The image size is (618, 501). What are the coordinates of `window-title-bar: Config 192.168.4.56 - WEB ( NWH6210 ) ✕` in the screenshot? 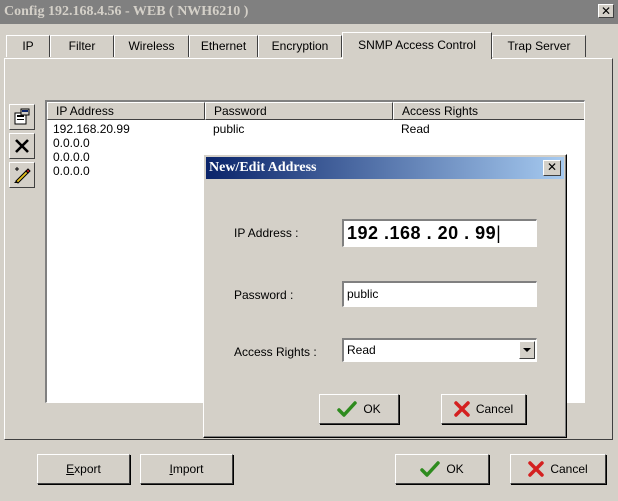 It's located at (309, 12).